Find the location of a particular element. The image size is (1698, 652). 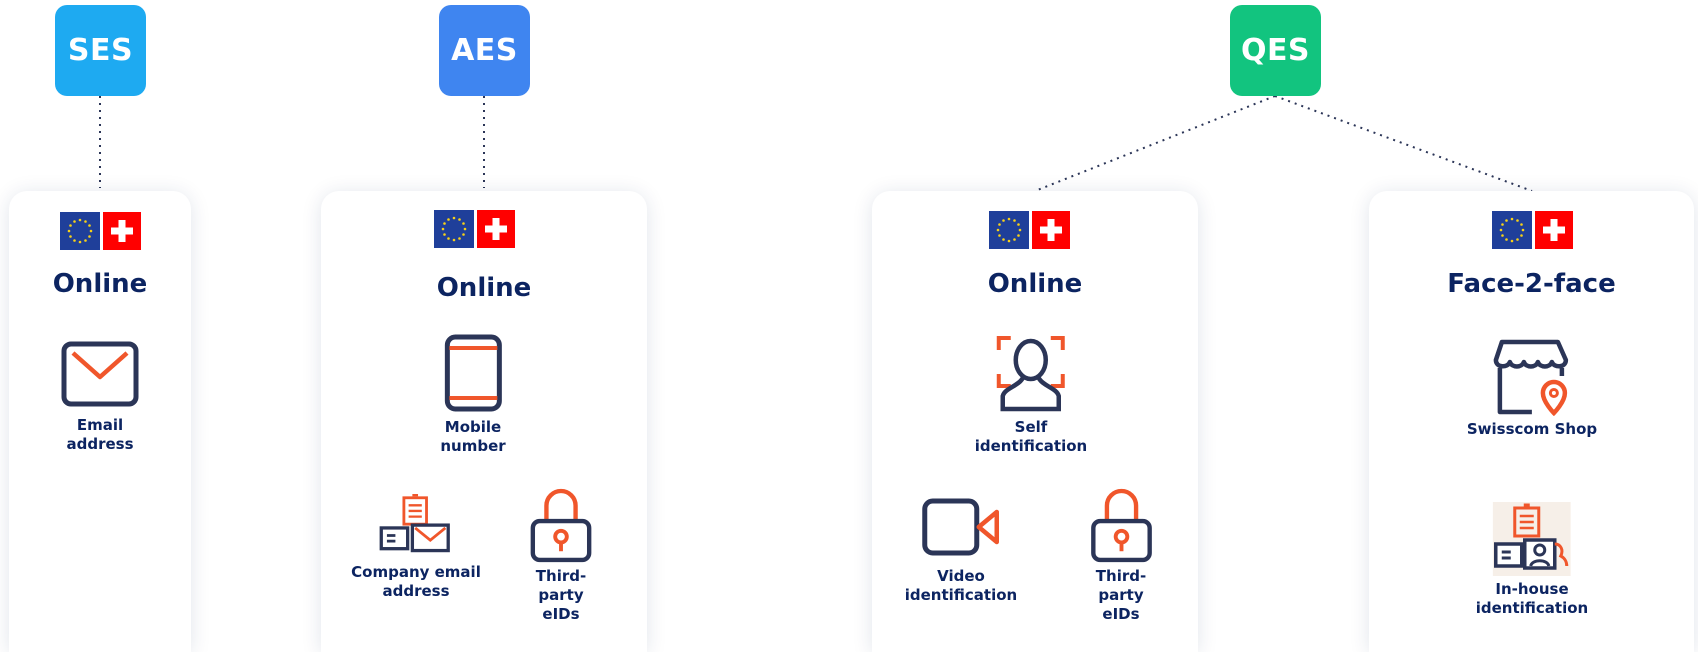

item-label: Company email address is located at coordinates (416, 581).